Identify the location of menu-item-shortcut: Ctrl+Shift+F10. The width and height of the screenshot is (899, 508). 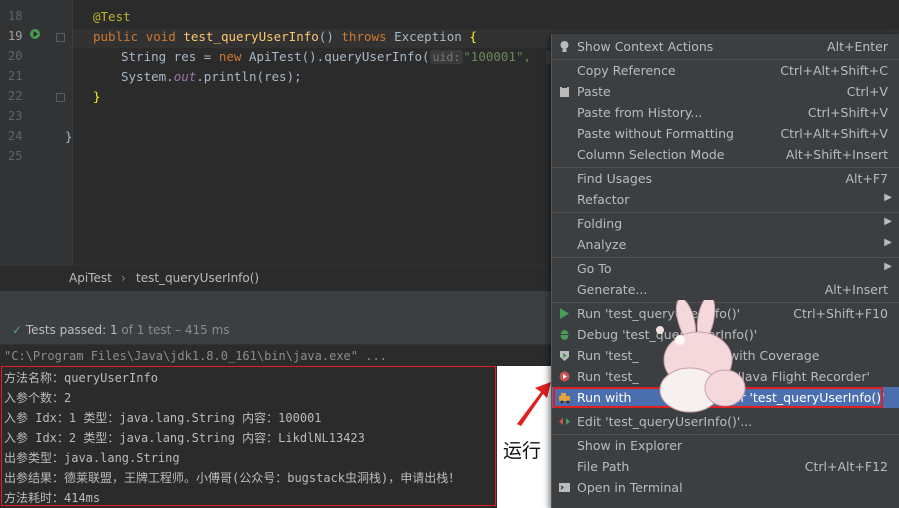
(840, 313).